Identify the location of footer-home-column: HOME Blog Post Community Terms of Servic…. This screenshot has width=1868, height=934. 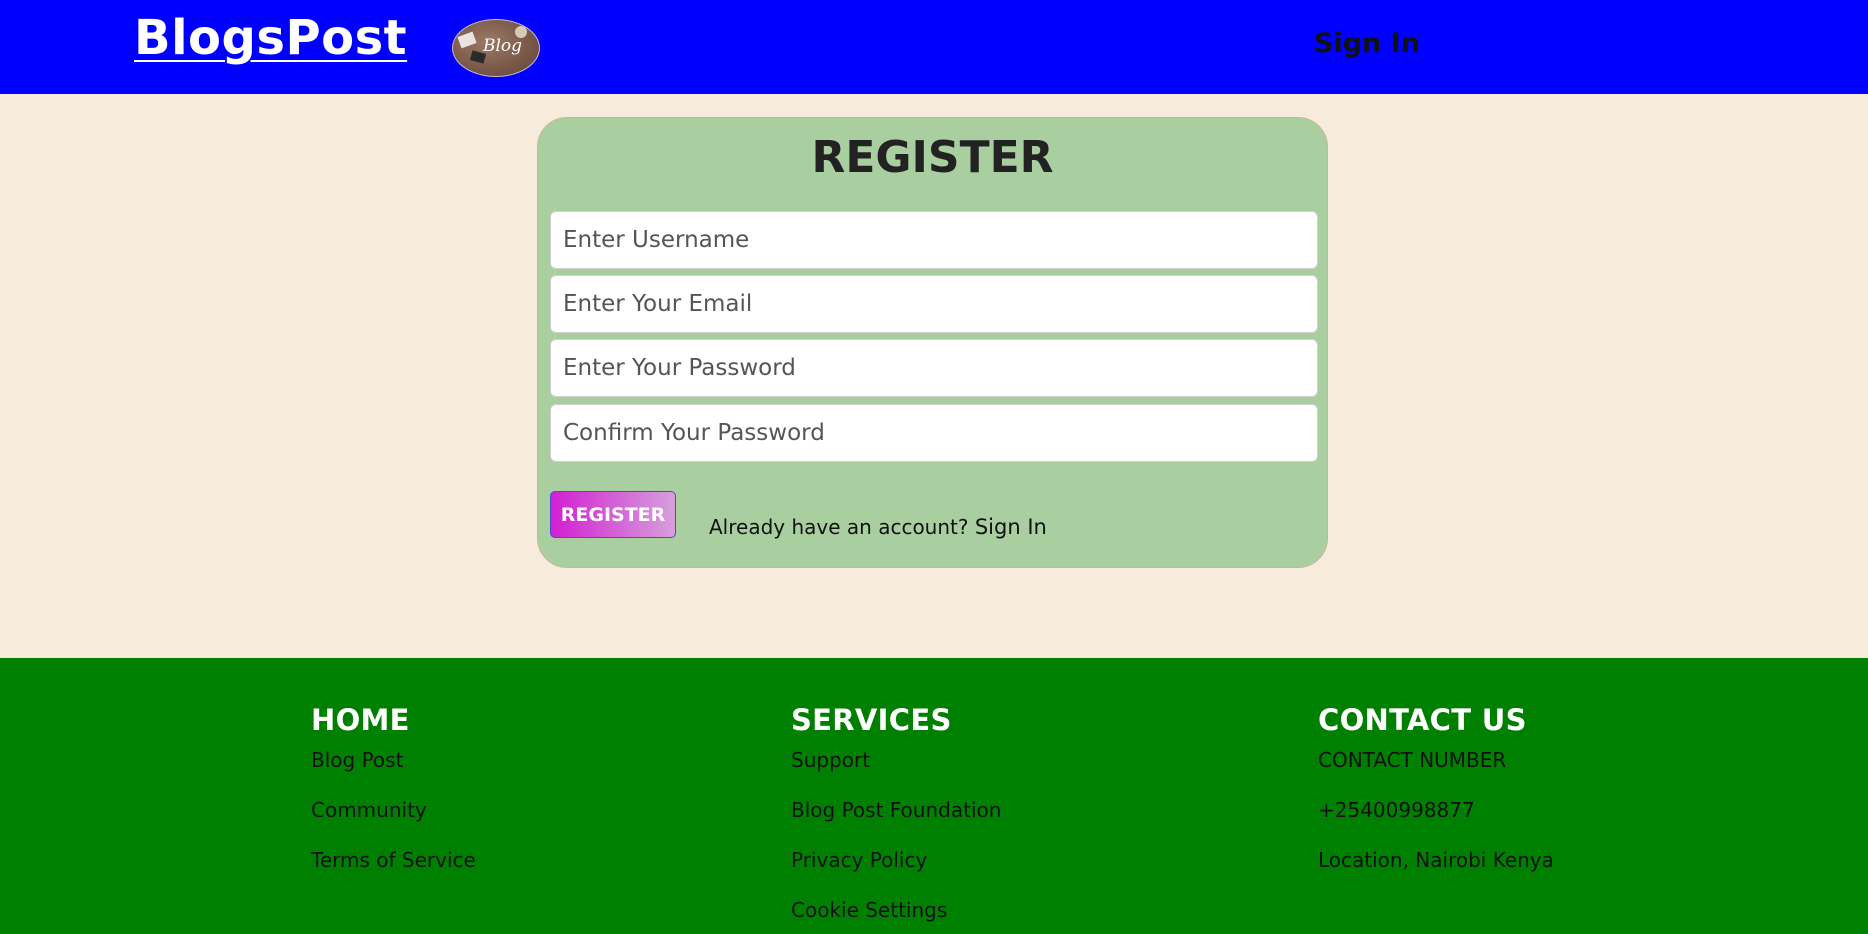
(393, 787).